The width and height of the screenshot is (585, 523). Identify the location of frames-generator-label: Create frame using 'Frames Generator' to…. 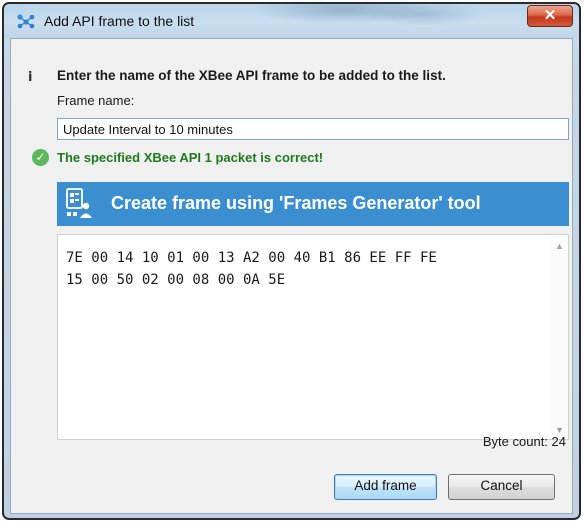
(296, 203).